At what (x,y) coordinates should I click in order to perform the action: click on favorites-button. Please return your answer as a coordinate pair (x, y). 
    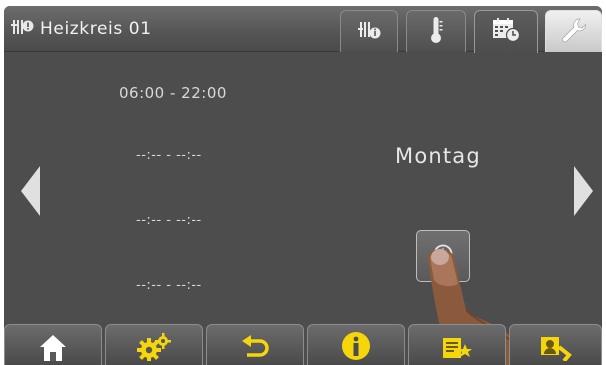
    Looking at the image, I should click on (457, 344).